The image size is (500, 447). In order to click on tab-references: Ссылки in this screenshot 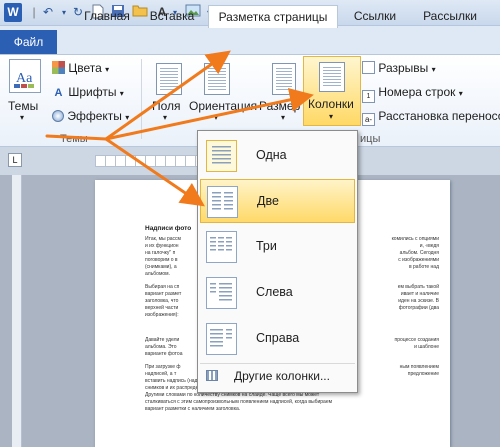, I will do `click(375, 16)`.